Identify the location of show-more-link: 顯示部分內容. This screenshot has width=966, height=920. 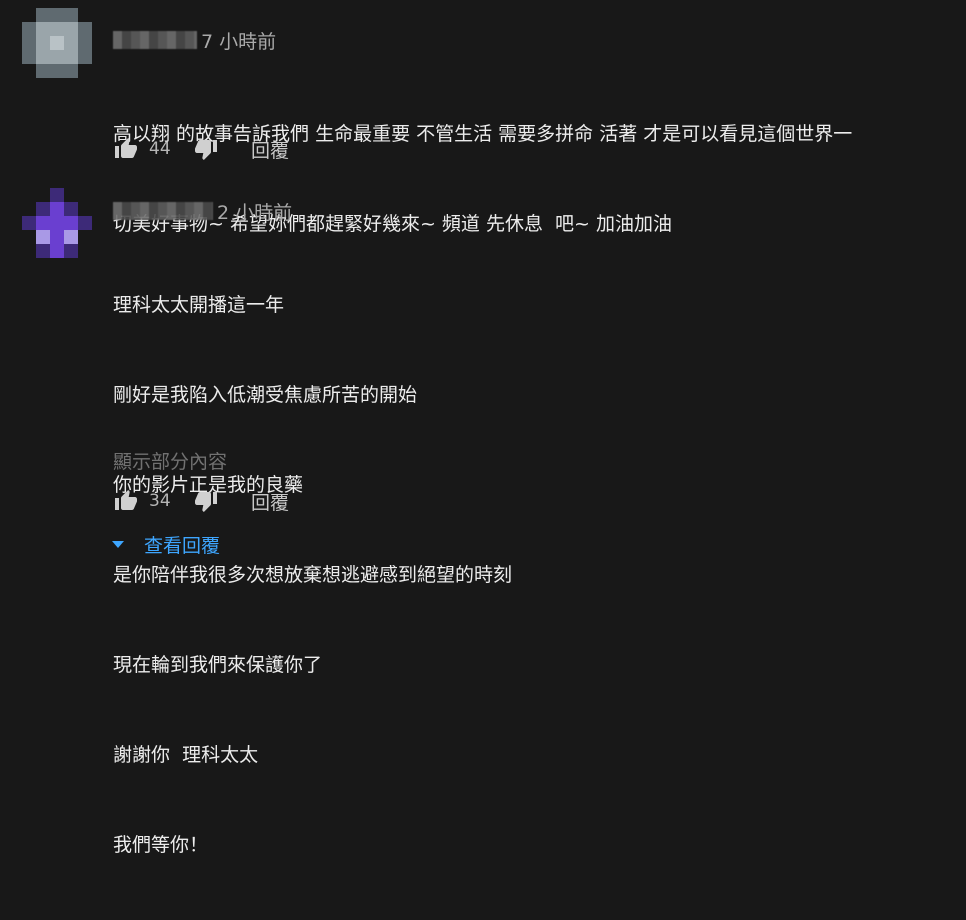
(170, 460).